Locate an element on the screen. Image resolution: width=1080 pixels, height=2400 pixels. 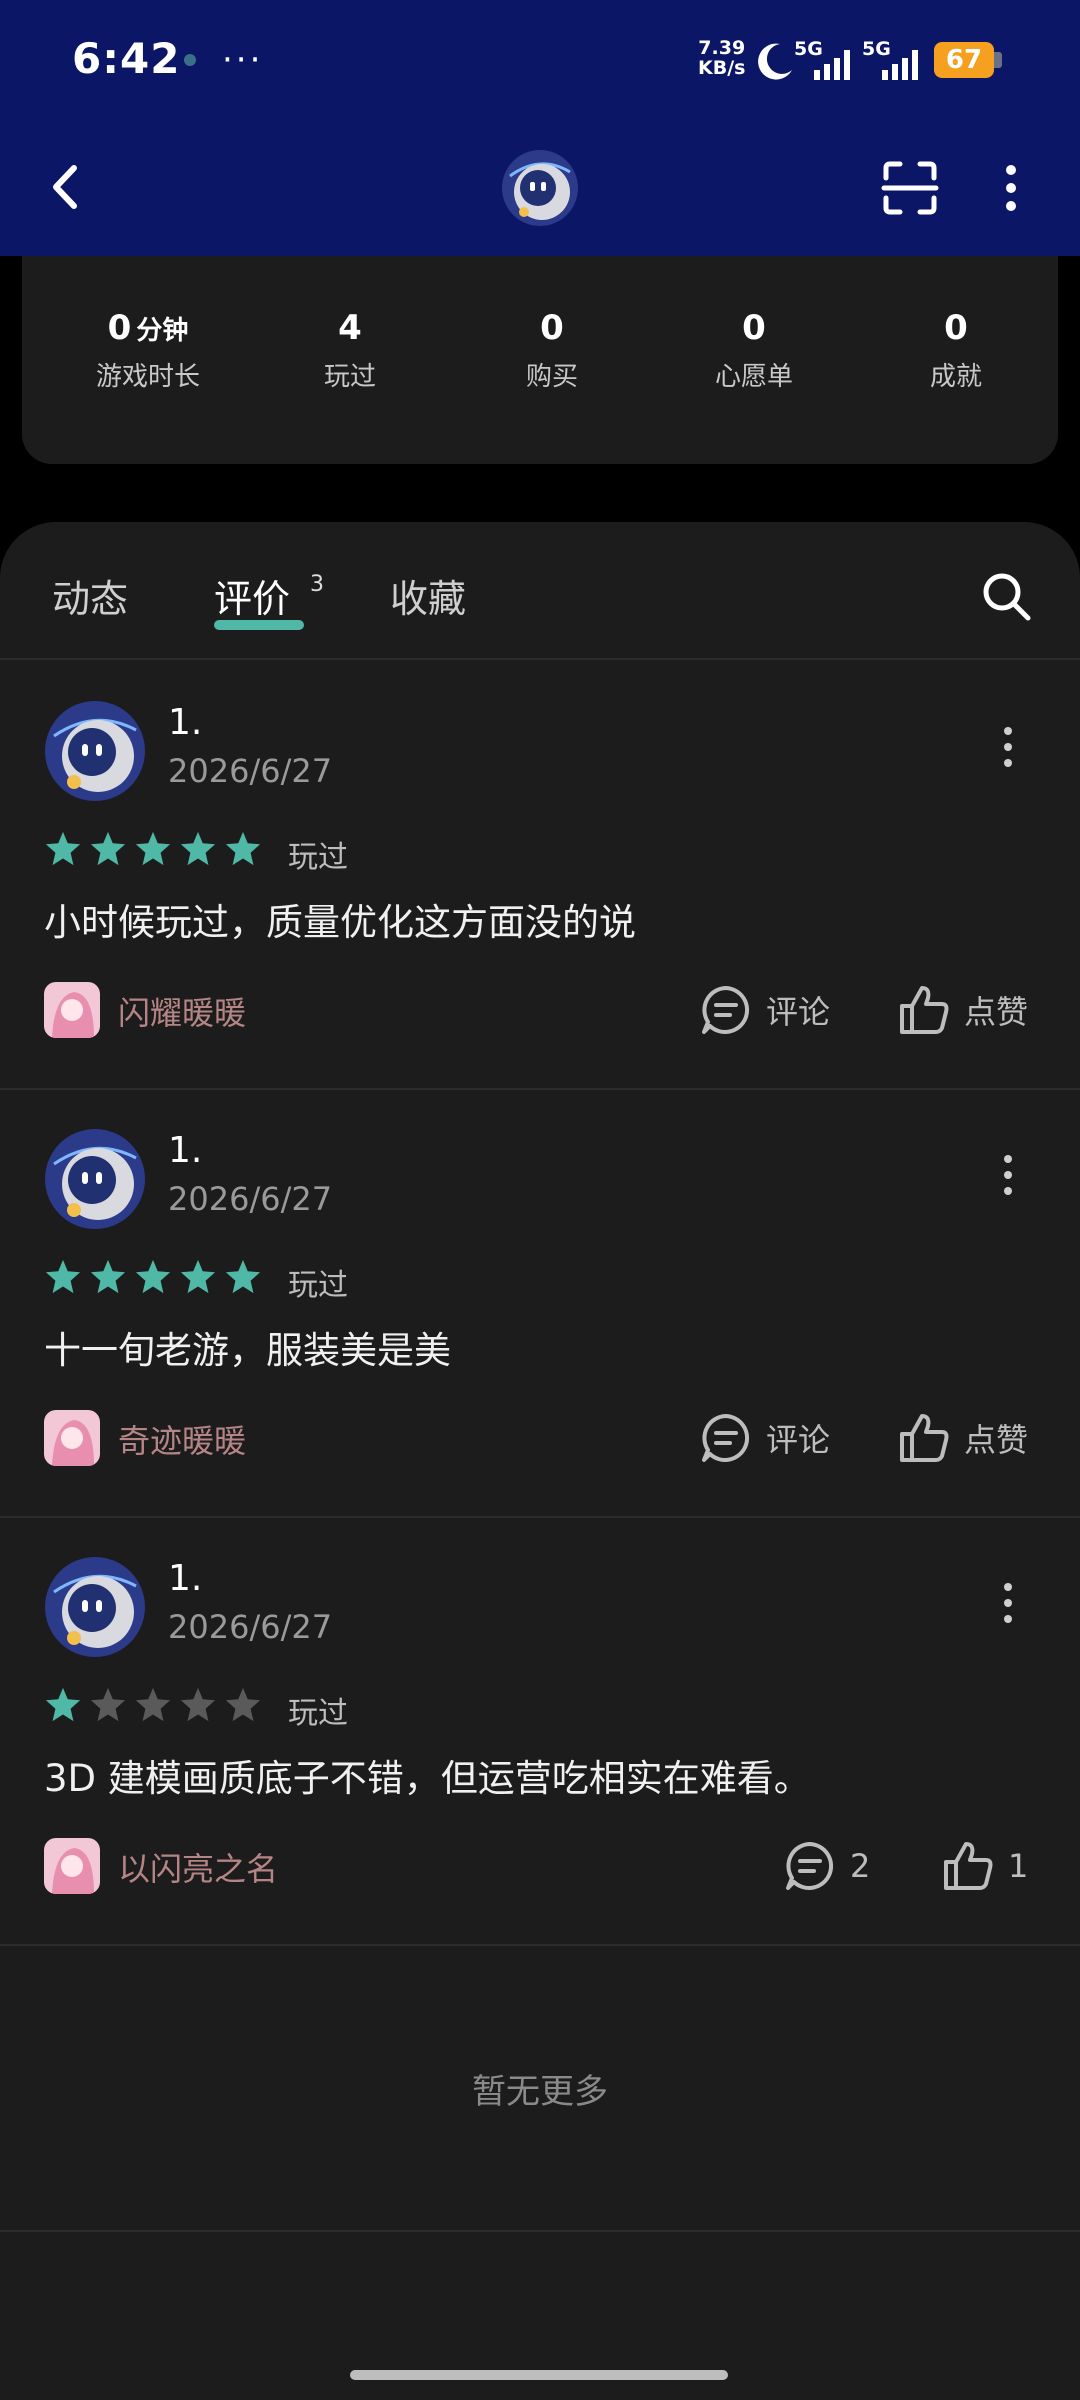
stat-purchased: 0 购买 is located at coordinates (552, 350).